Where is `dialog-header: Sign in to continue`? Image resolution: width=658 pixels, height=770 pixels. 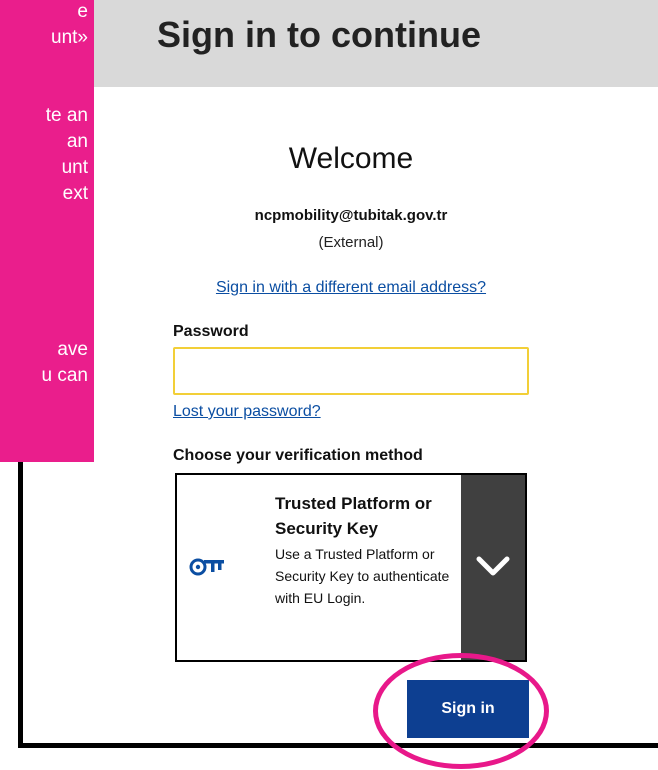 dialog-header: Sign in to continue is located at coordinates (340, 43).